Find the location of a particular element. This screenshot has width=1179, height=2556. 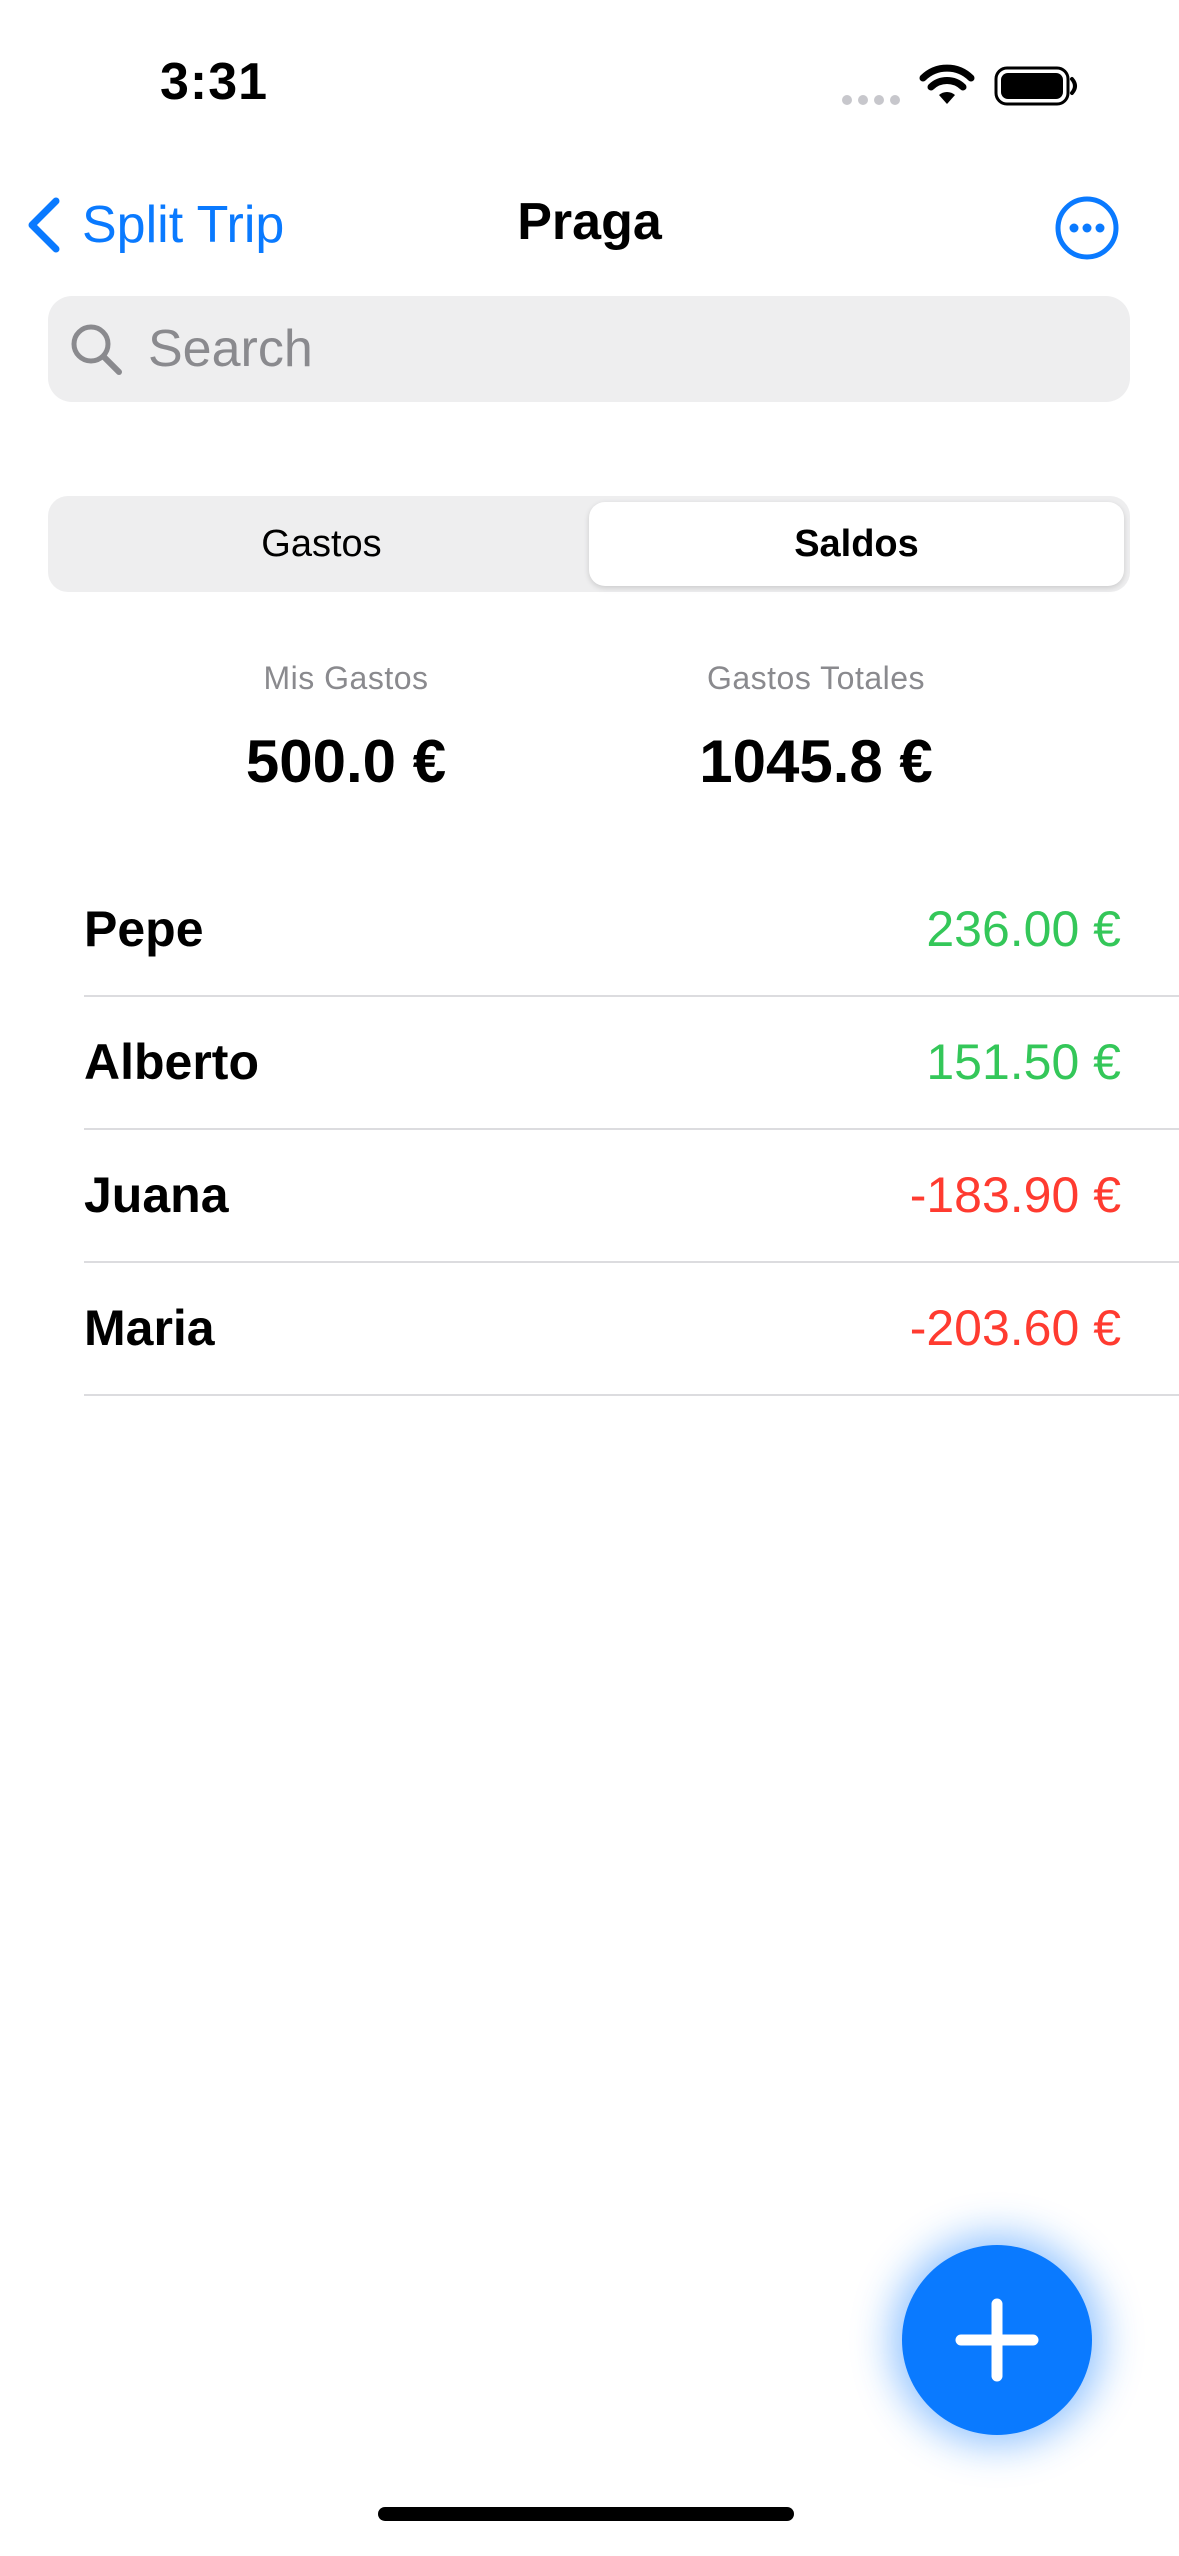

wifi-icon is located at coordinates (947, 84).